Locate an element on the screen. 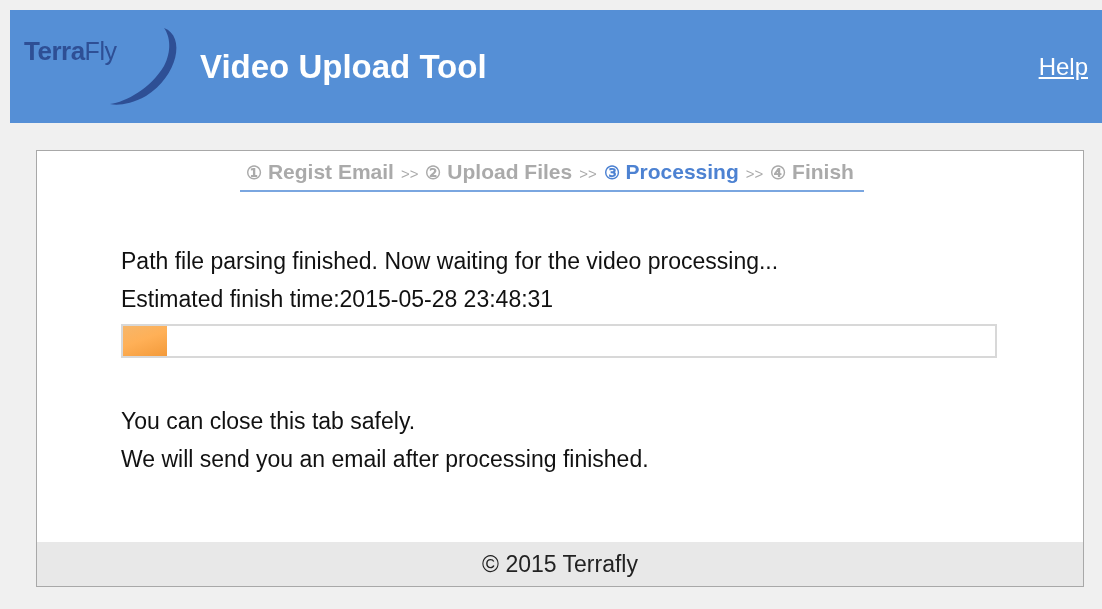  info-text: You can close this tab safely. is located at coordinates (269, 421).